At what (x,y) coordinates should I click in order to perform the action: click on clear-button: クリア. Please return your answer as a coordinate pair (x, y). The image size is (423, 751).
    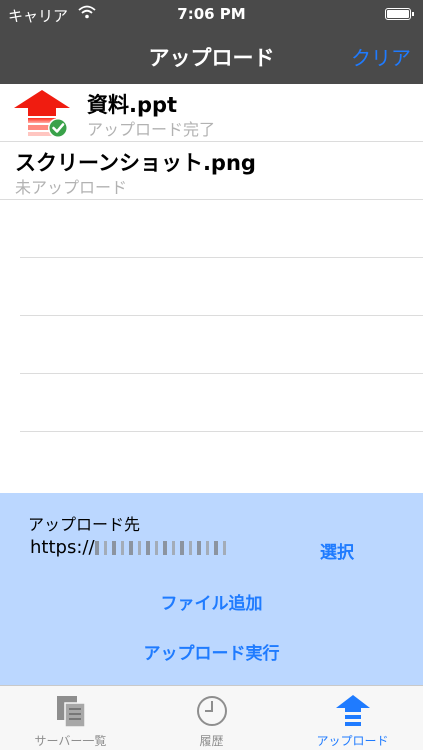
    Looking at the image, I should click on (381, 56).